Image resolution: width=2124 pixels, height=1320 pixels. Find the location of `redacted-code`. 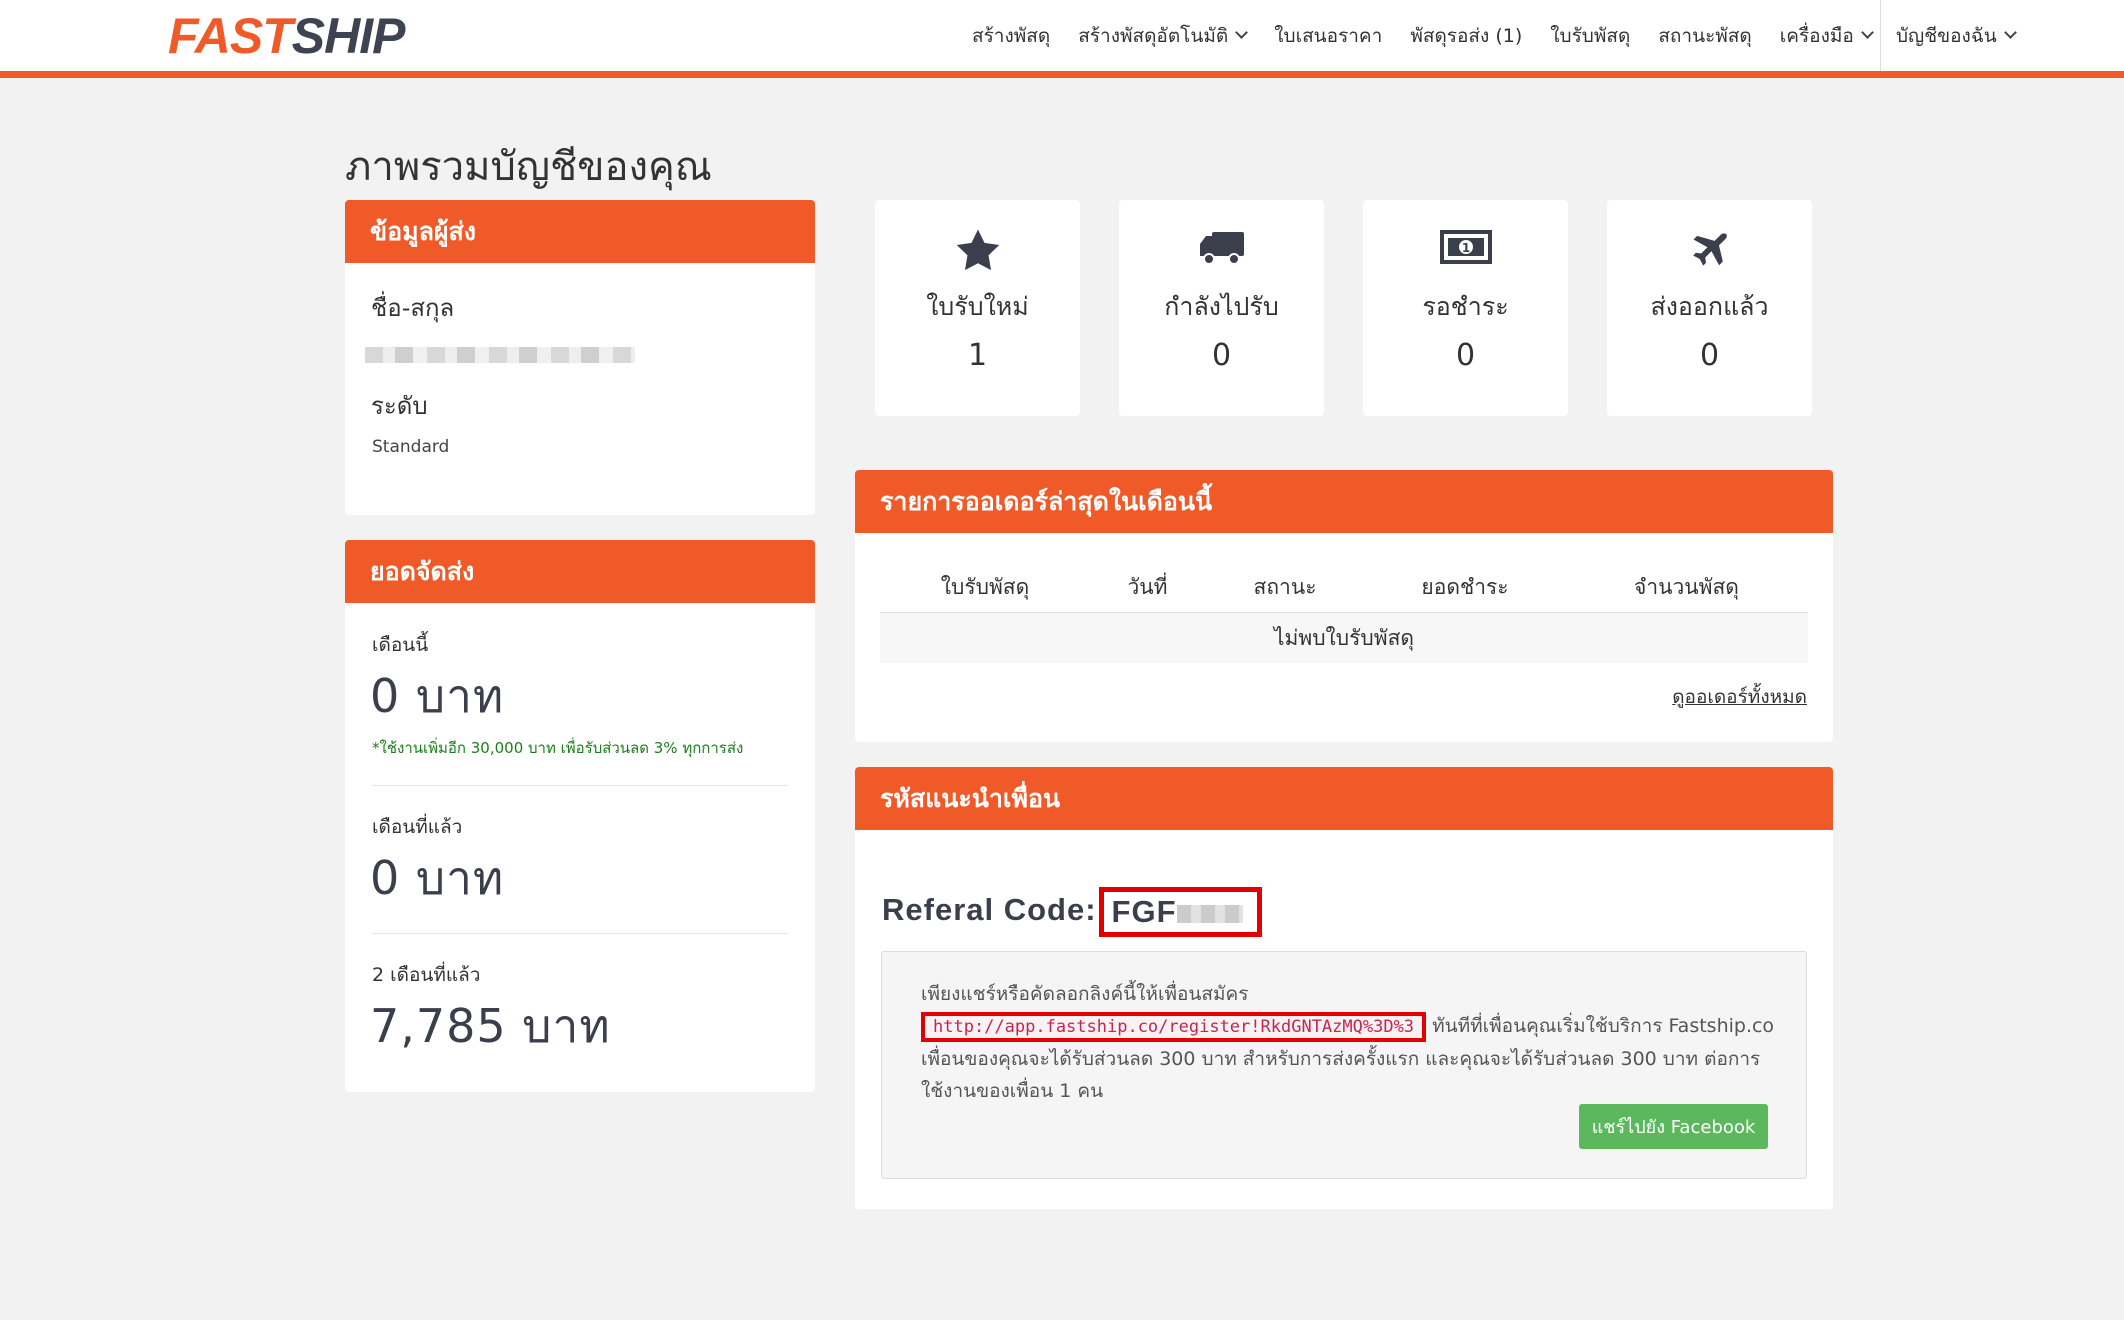

redacted-code is located at coordinates (1209, 913).